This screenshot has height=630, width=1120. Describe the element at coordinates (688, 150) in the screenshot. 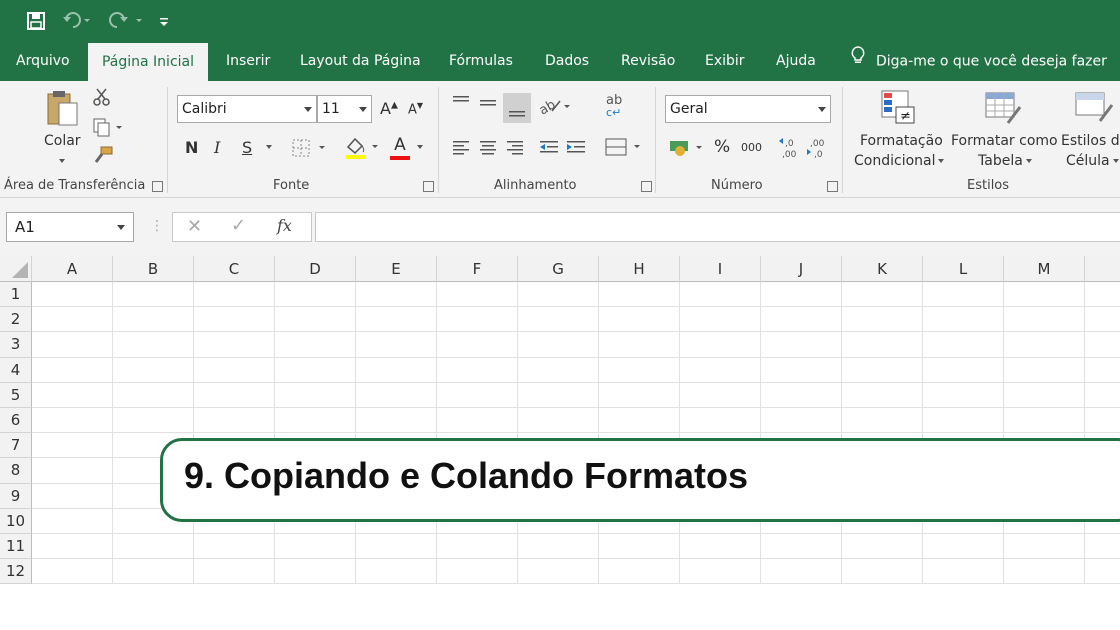

I see `accounting-format-icon` at that location.